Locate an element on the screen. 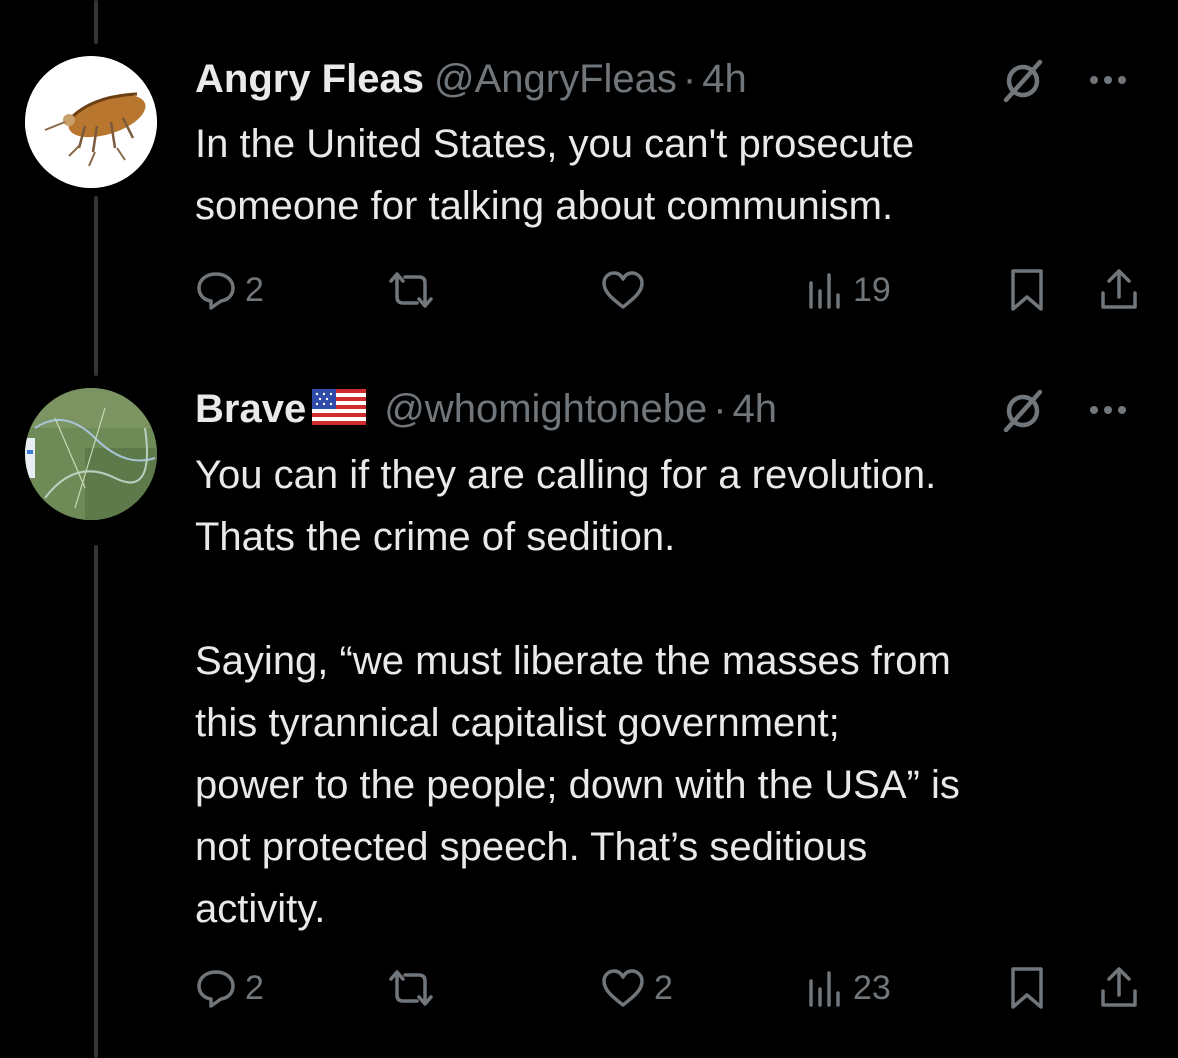 This screenshot has height=1058, width=1178. map-avatar-icon is located at coordinates (91, 454).